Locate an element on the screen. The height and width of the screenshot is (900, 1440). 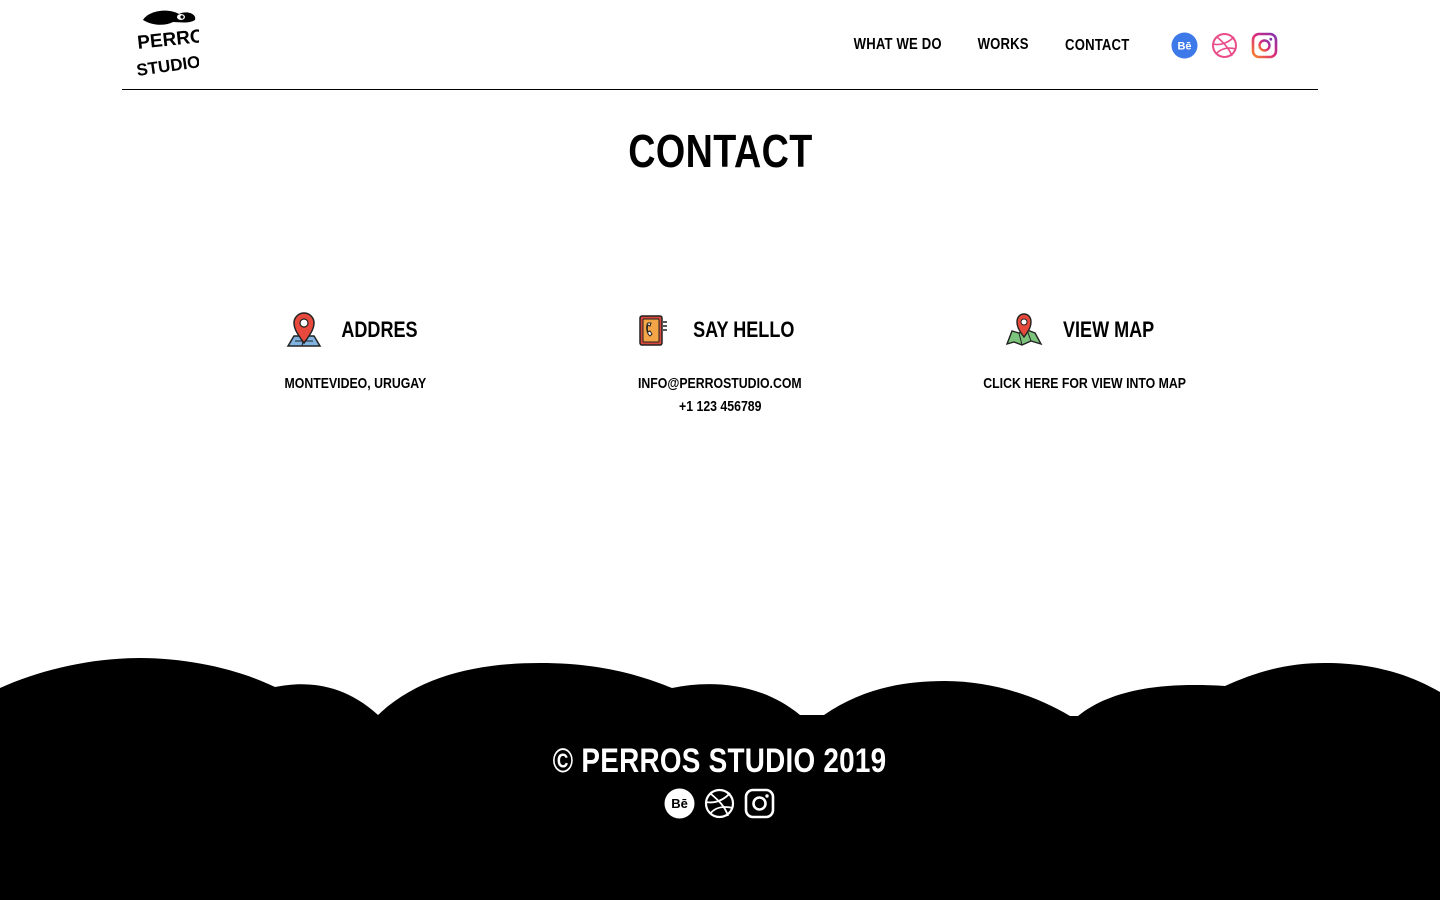
phone-book-icon is located at coordinates (653, 330).